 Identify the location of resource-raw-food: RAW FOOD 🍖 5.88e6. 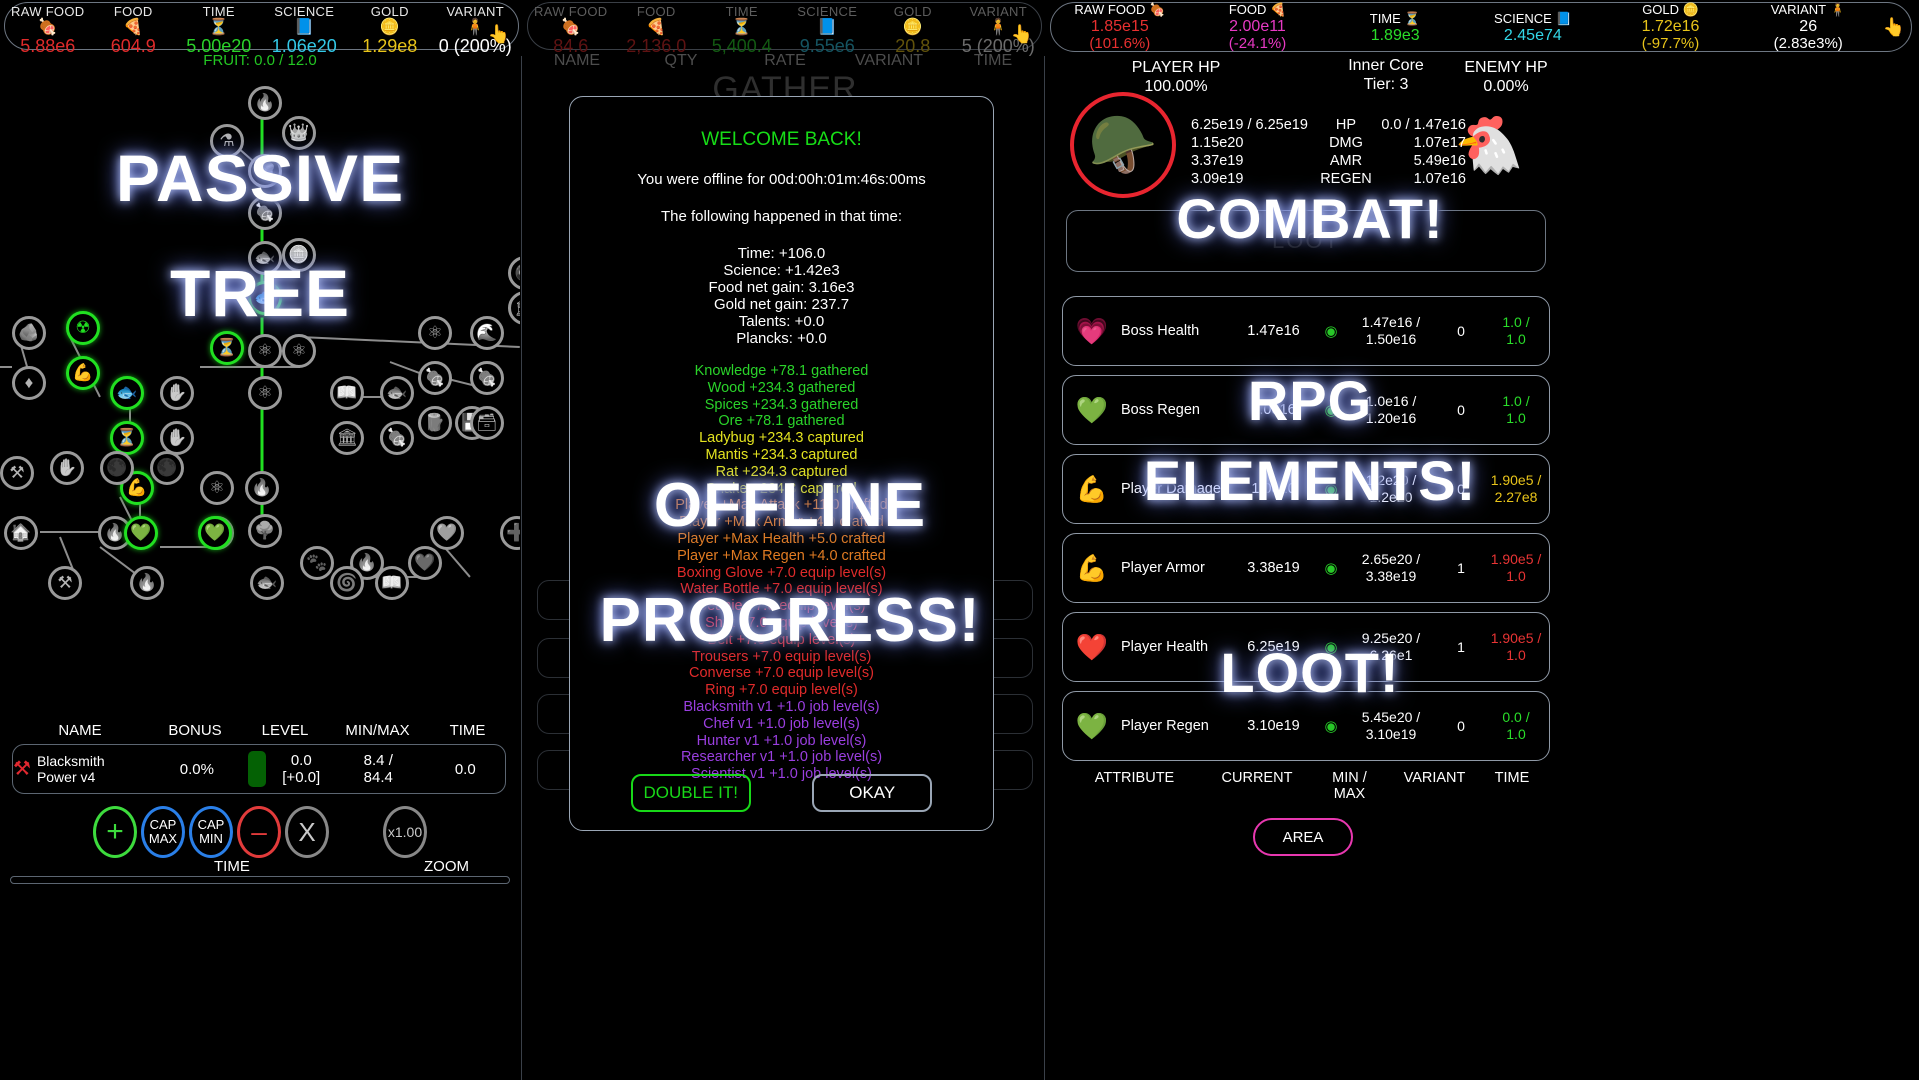
(48, 30).